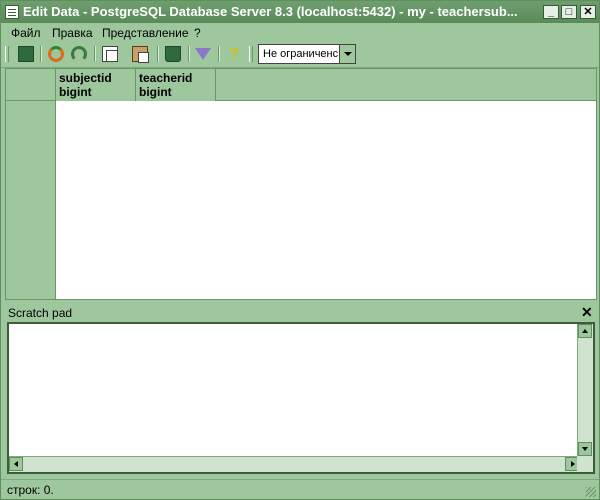  Describe the element at coordinates (173, 54) in the screenshot. I see `delete-icon` at that location.